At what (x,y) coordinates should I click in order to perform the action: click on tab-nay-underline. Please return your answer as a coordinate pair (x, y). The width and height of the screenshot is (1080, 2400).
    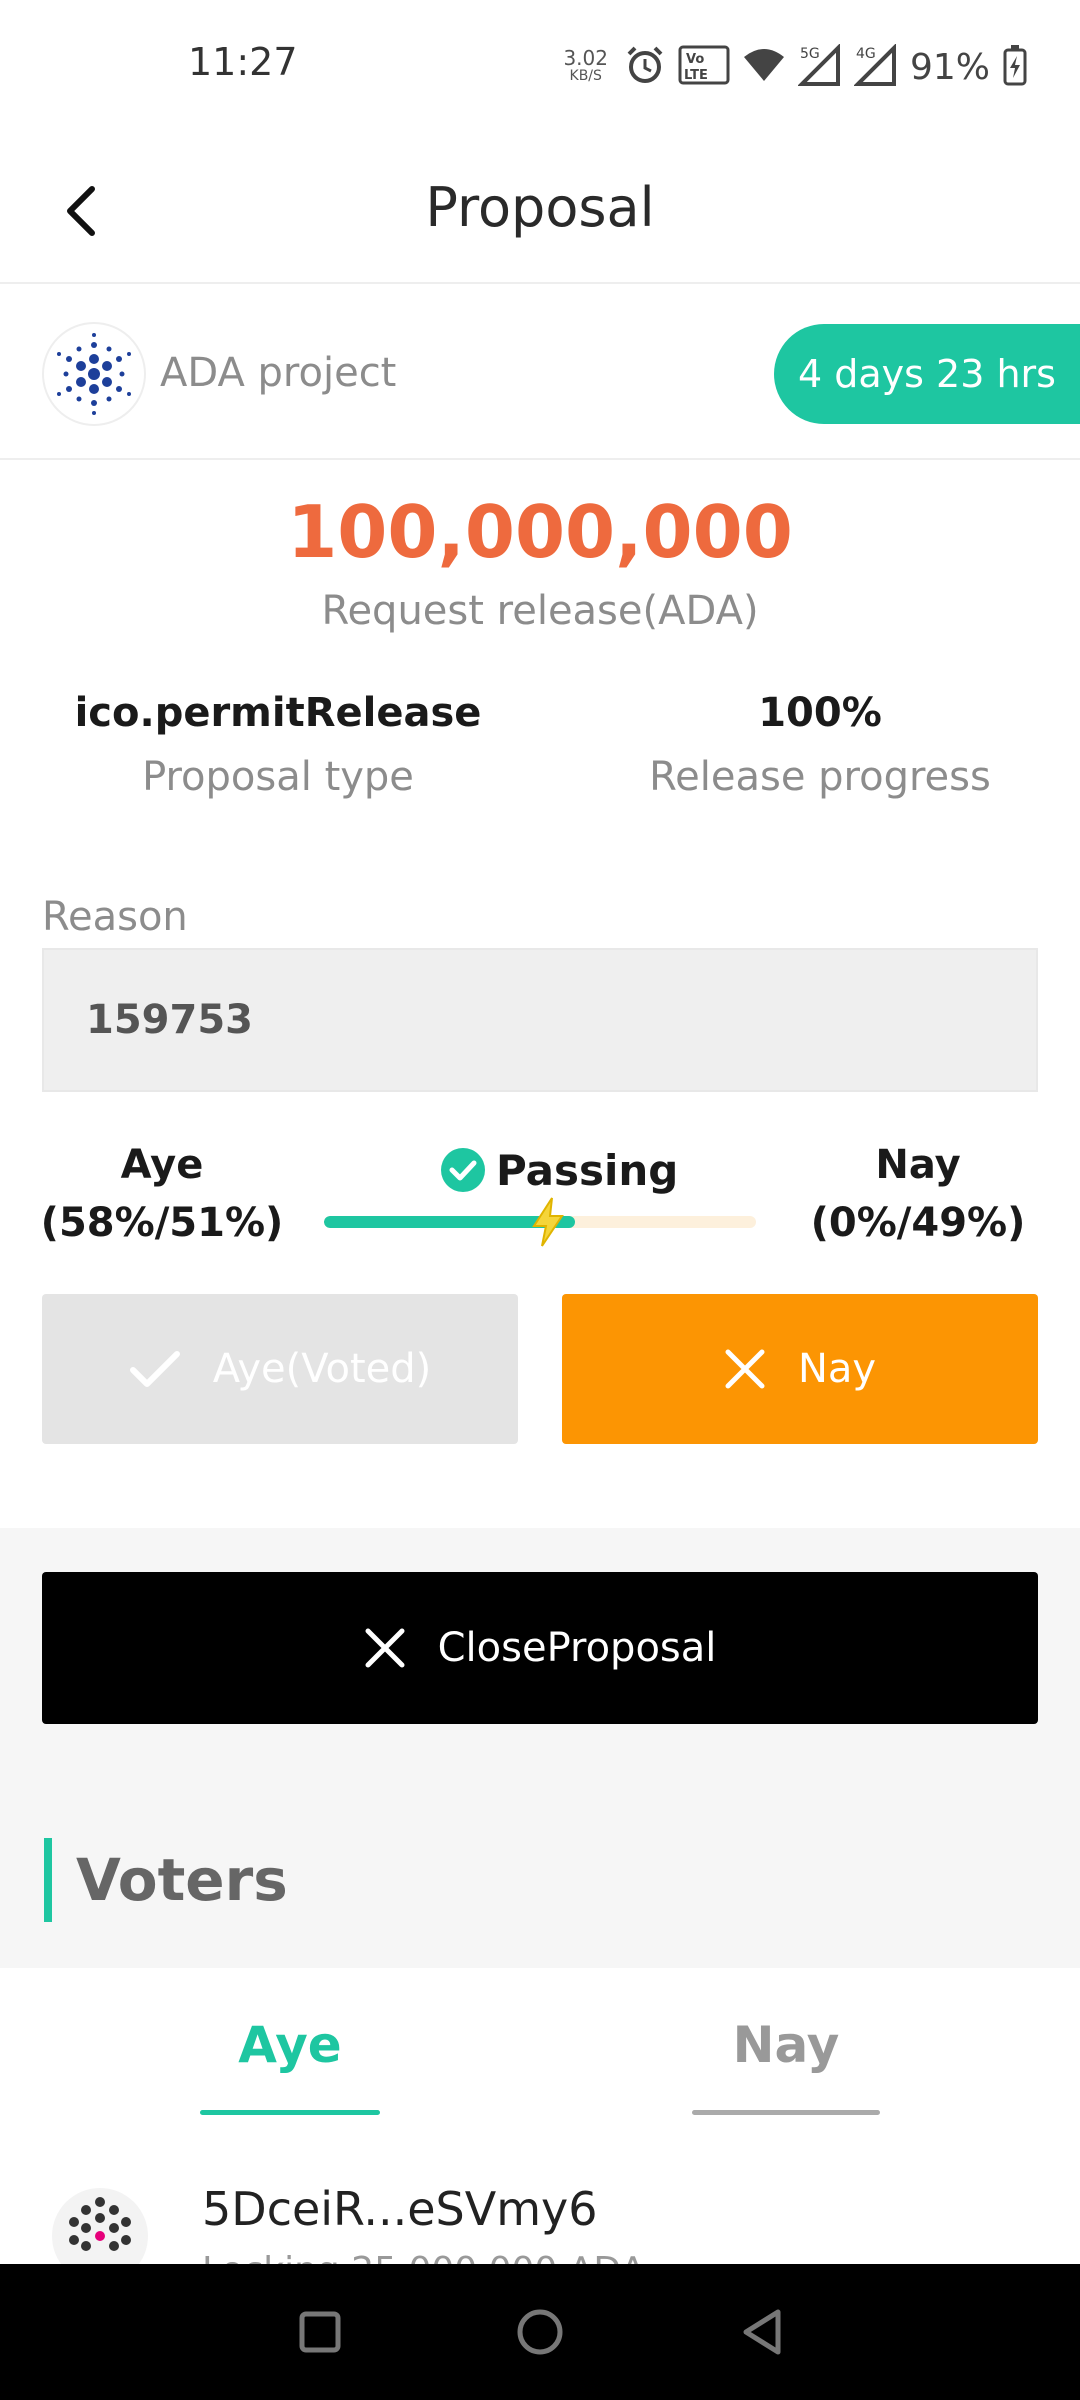
    Looking at the image, I should click on (786, 2112).